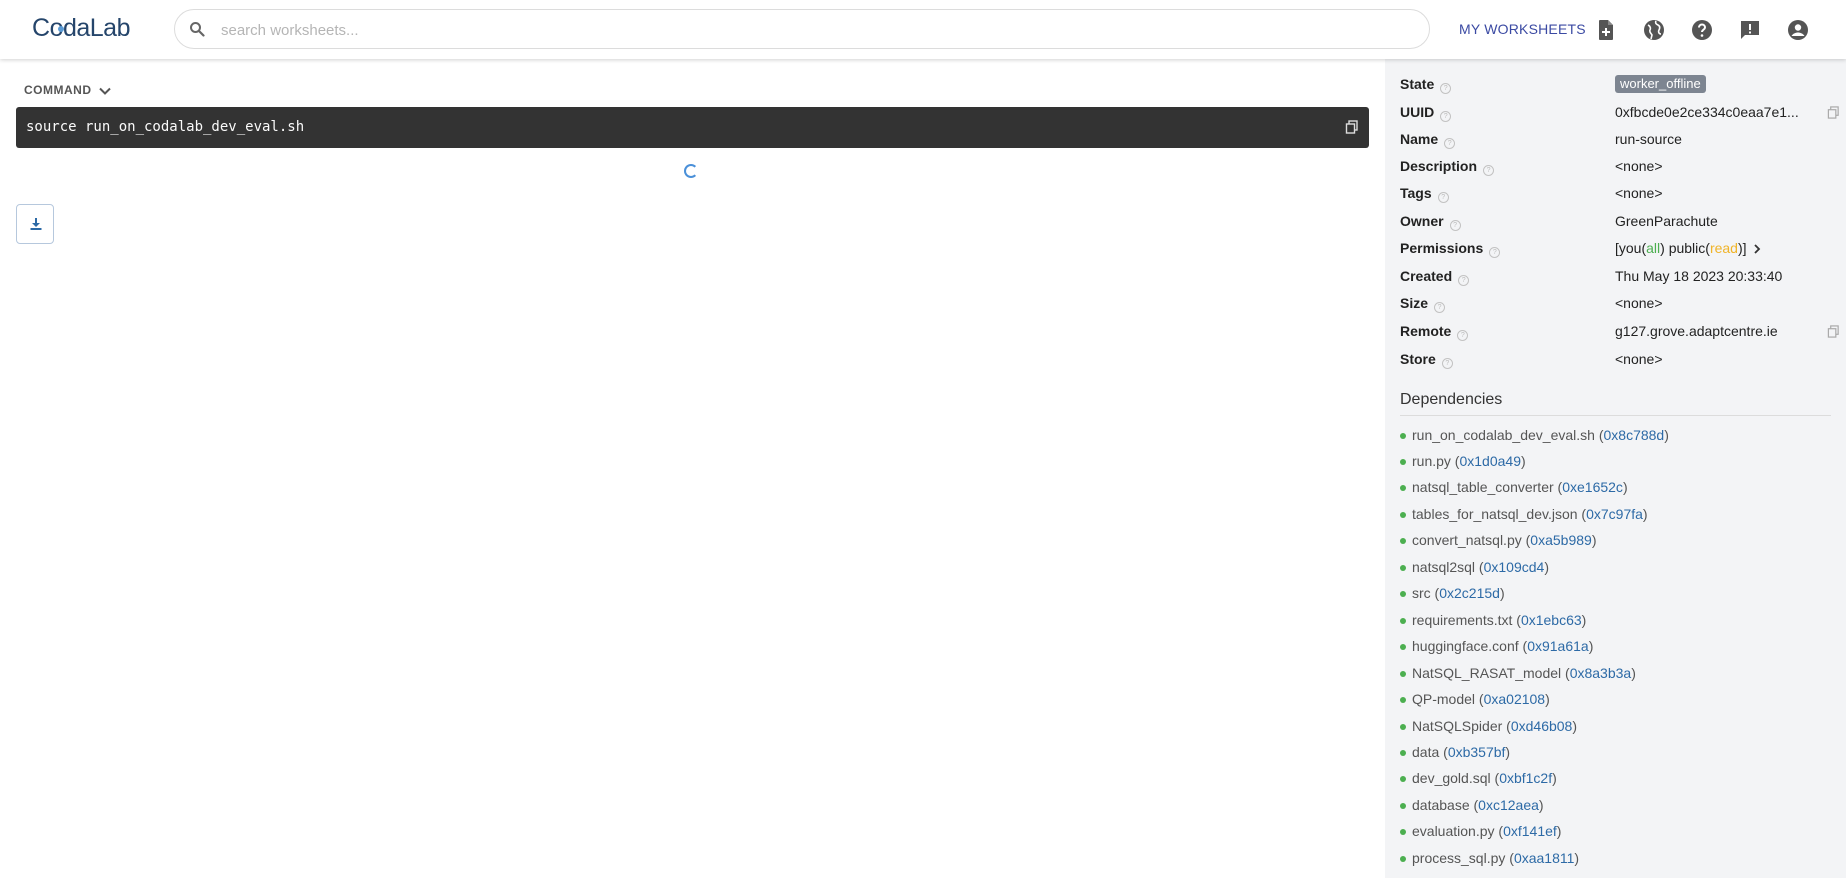  Describe the element at coordinates (1435, 277) in the screenshot. I see `created-label: Created?` at that location.